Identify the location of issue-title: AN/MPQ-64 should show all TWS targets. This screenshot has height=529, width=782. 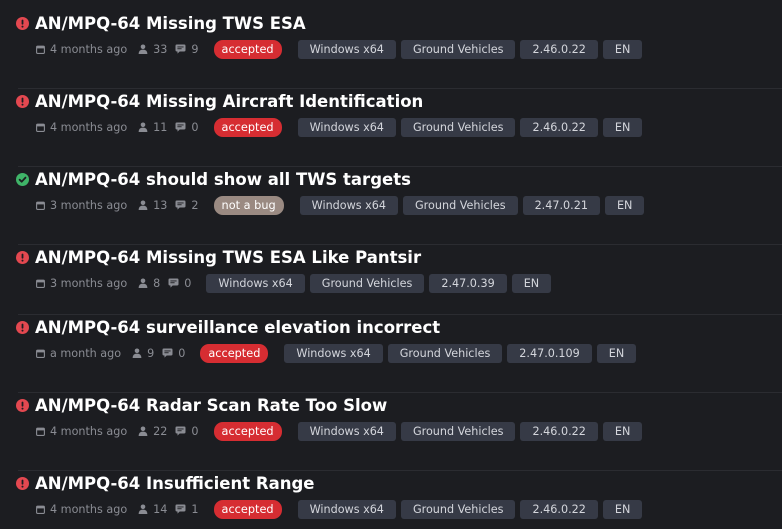
(223, 179).